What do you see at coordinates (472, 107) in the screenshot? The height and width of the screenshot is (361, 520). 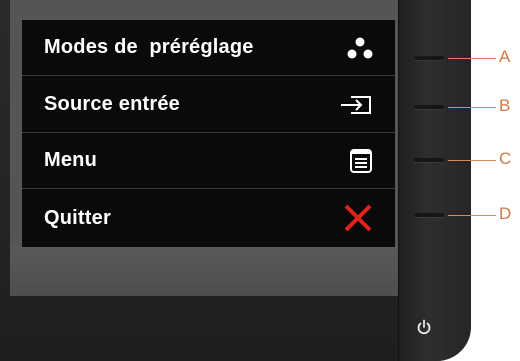 I see `callout-line-b` at bounding box center [472, 107].